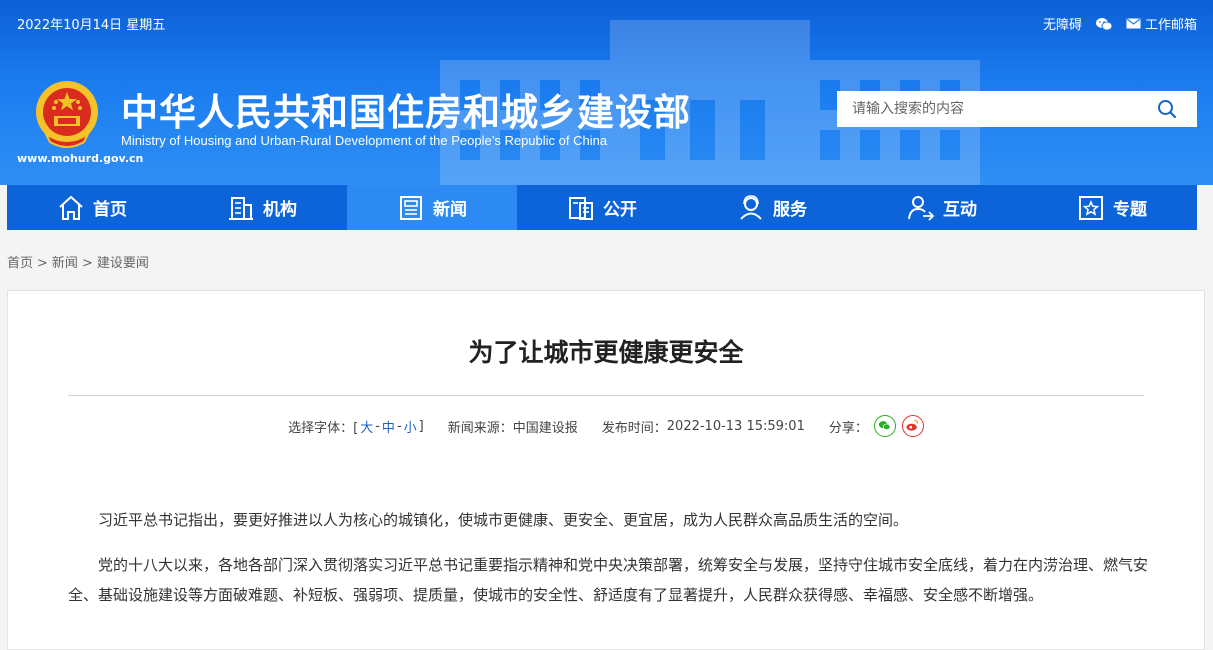 The width and height of the screenshot is (1213, 650). Describe the element at coordinates (92, 207) in the screenshot. I see `nav-item-home: 首页` at that location.